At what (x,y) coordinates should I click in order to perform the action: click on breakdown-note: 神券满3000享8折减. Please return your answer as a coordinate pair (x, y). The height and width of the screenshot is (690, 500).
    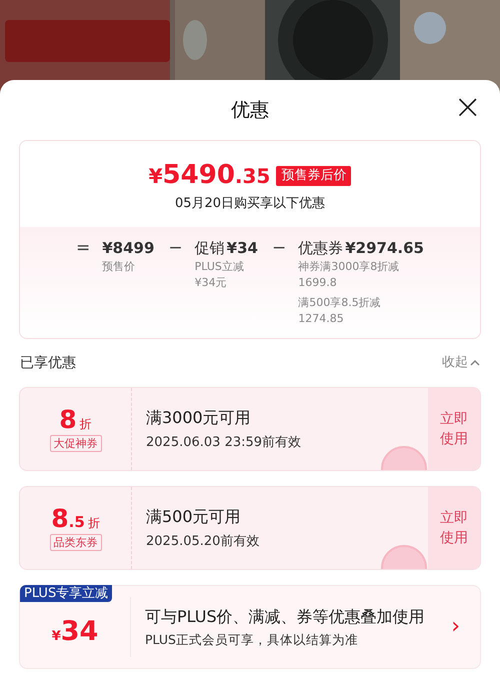
    Looking at the image, I should click on (349, 267).